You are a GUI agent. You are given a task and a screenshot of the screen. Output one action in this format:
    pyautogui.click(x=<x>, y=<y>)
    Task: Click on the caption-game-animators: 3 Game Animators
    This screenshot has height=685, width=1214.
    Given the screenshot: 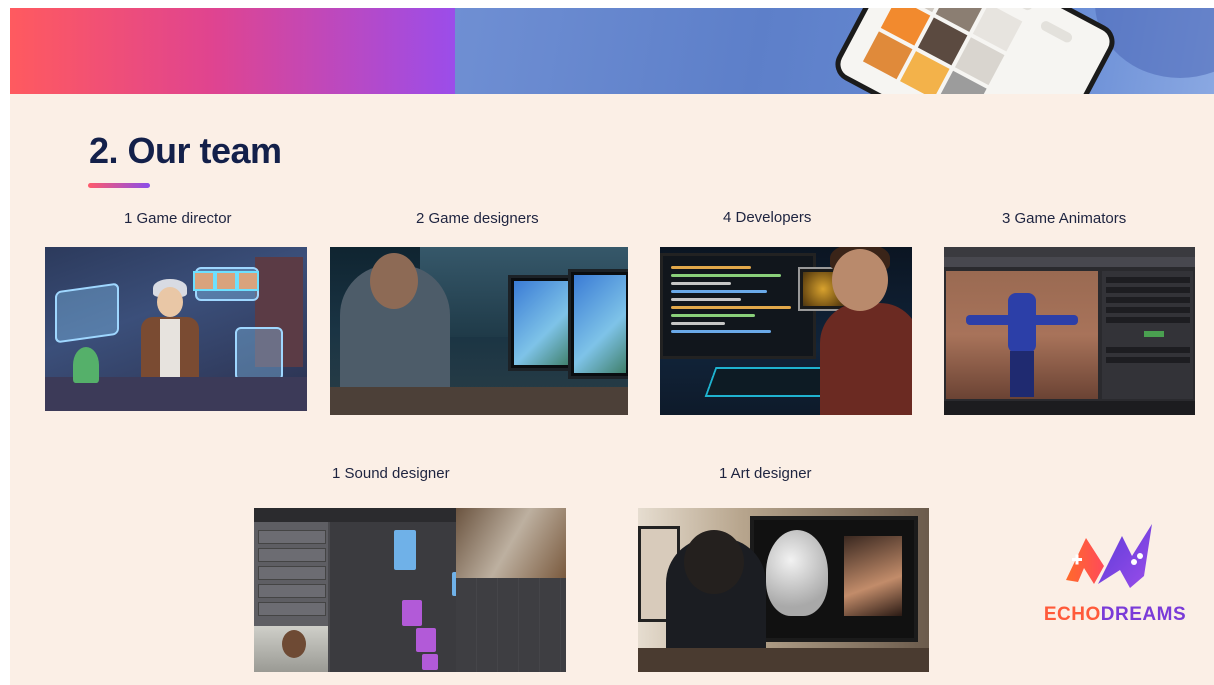 What is the action you would take?
    pyautogui.click(x=1064, y=218)
    